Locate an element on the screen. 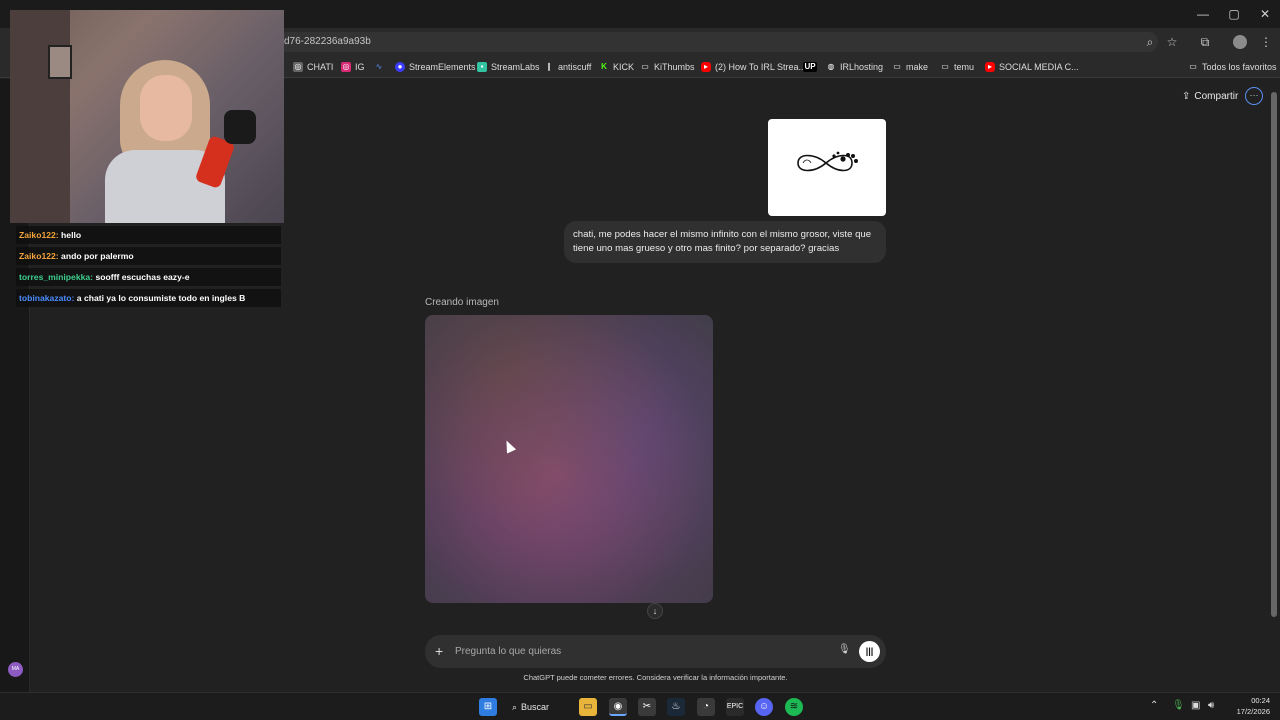  obs-icon: ◔ is located at coordinates (706, 707).